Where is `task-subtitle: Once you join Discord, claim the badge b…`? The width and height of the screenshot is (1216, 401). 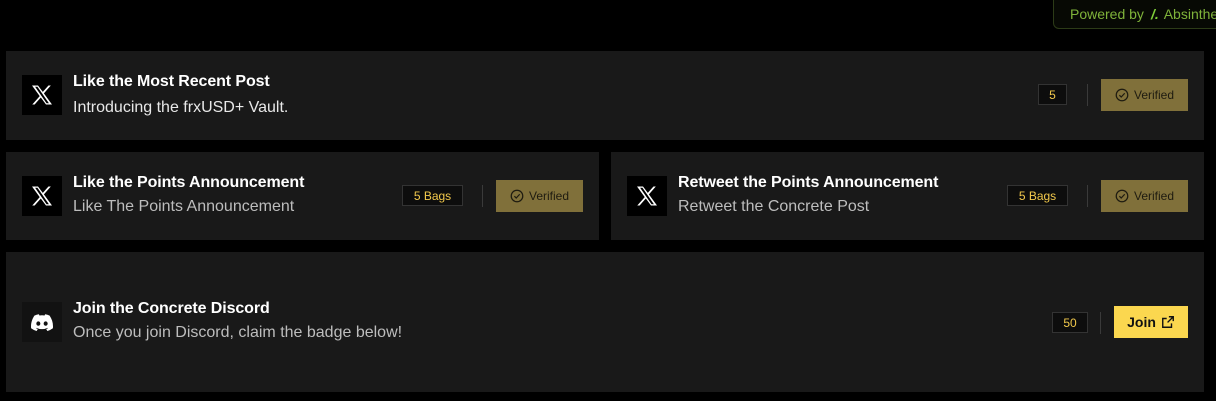
task-subtitle: Once you join Discord, claim the badge b… is located at coordinates (238, 332).